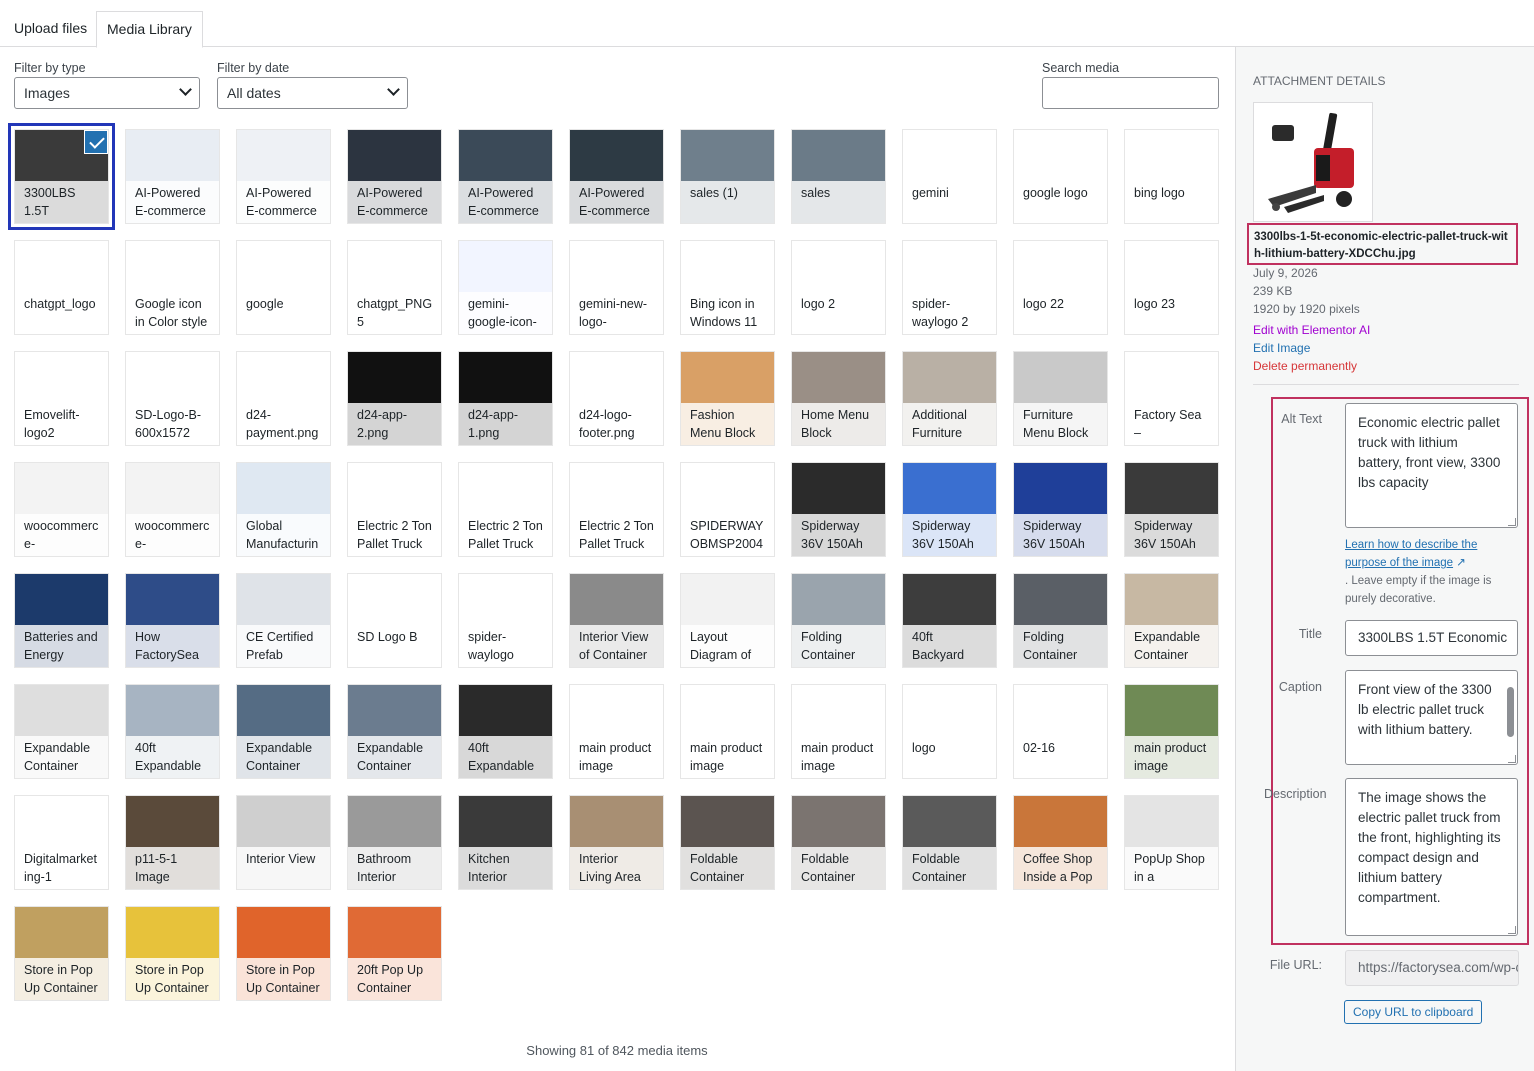 The width and height of the screenshot is (1534, 1071). I want to click on media-tile: Digitalmarket ing-1, so click(61, 842).